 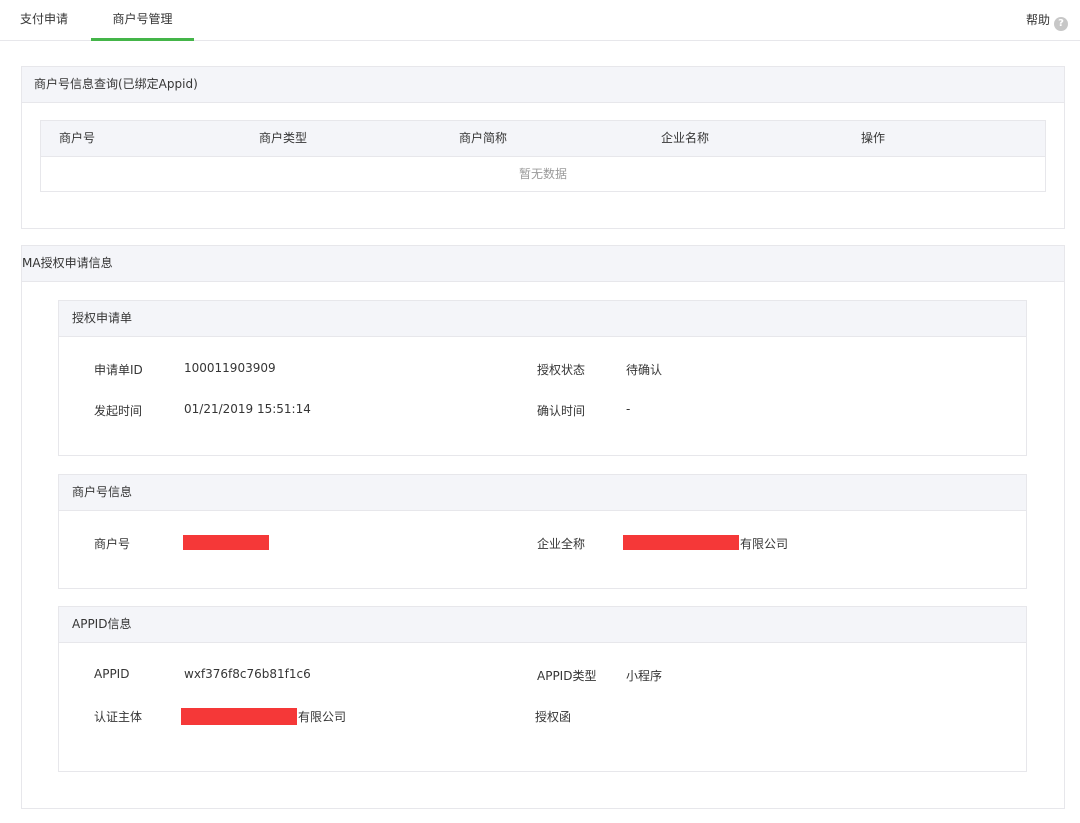 I want to click on merchant-table: 商户号 商户类型 商户简称 企业名称 操作 暂无数据, so click(x=543, y=156).